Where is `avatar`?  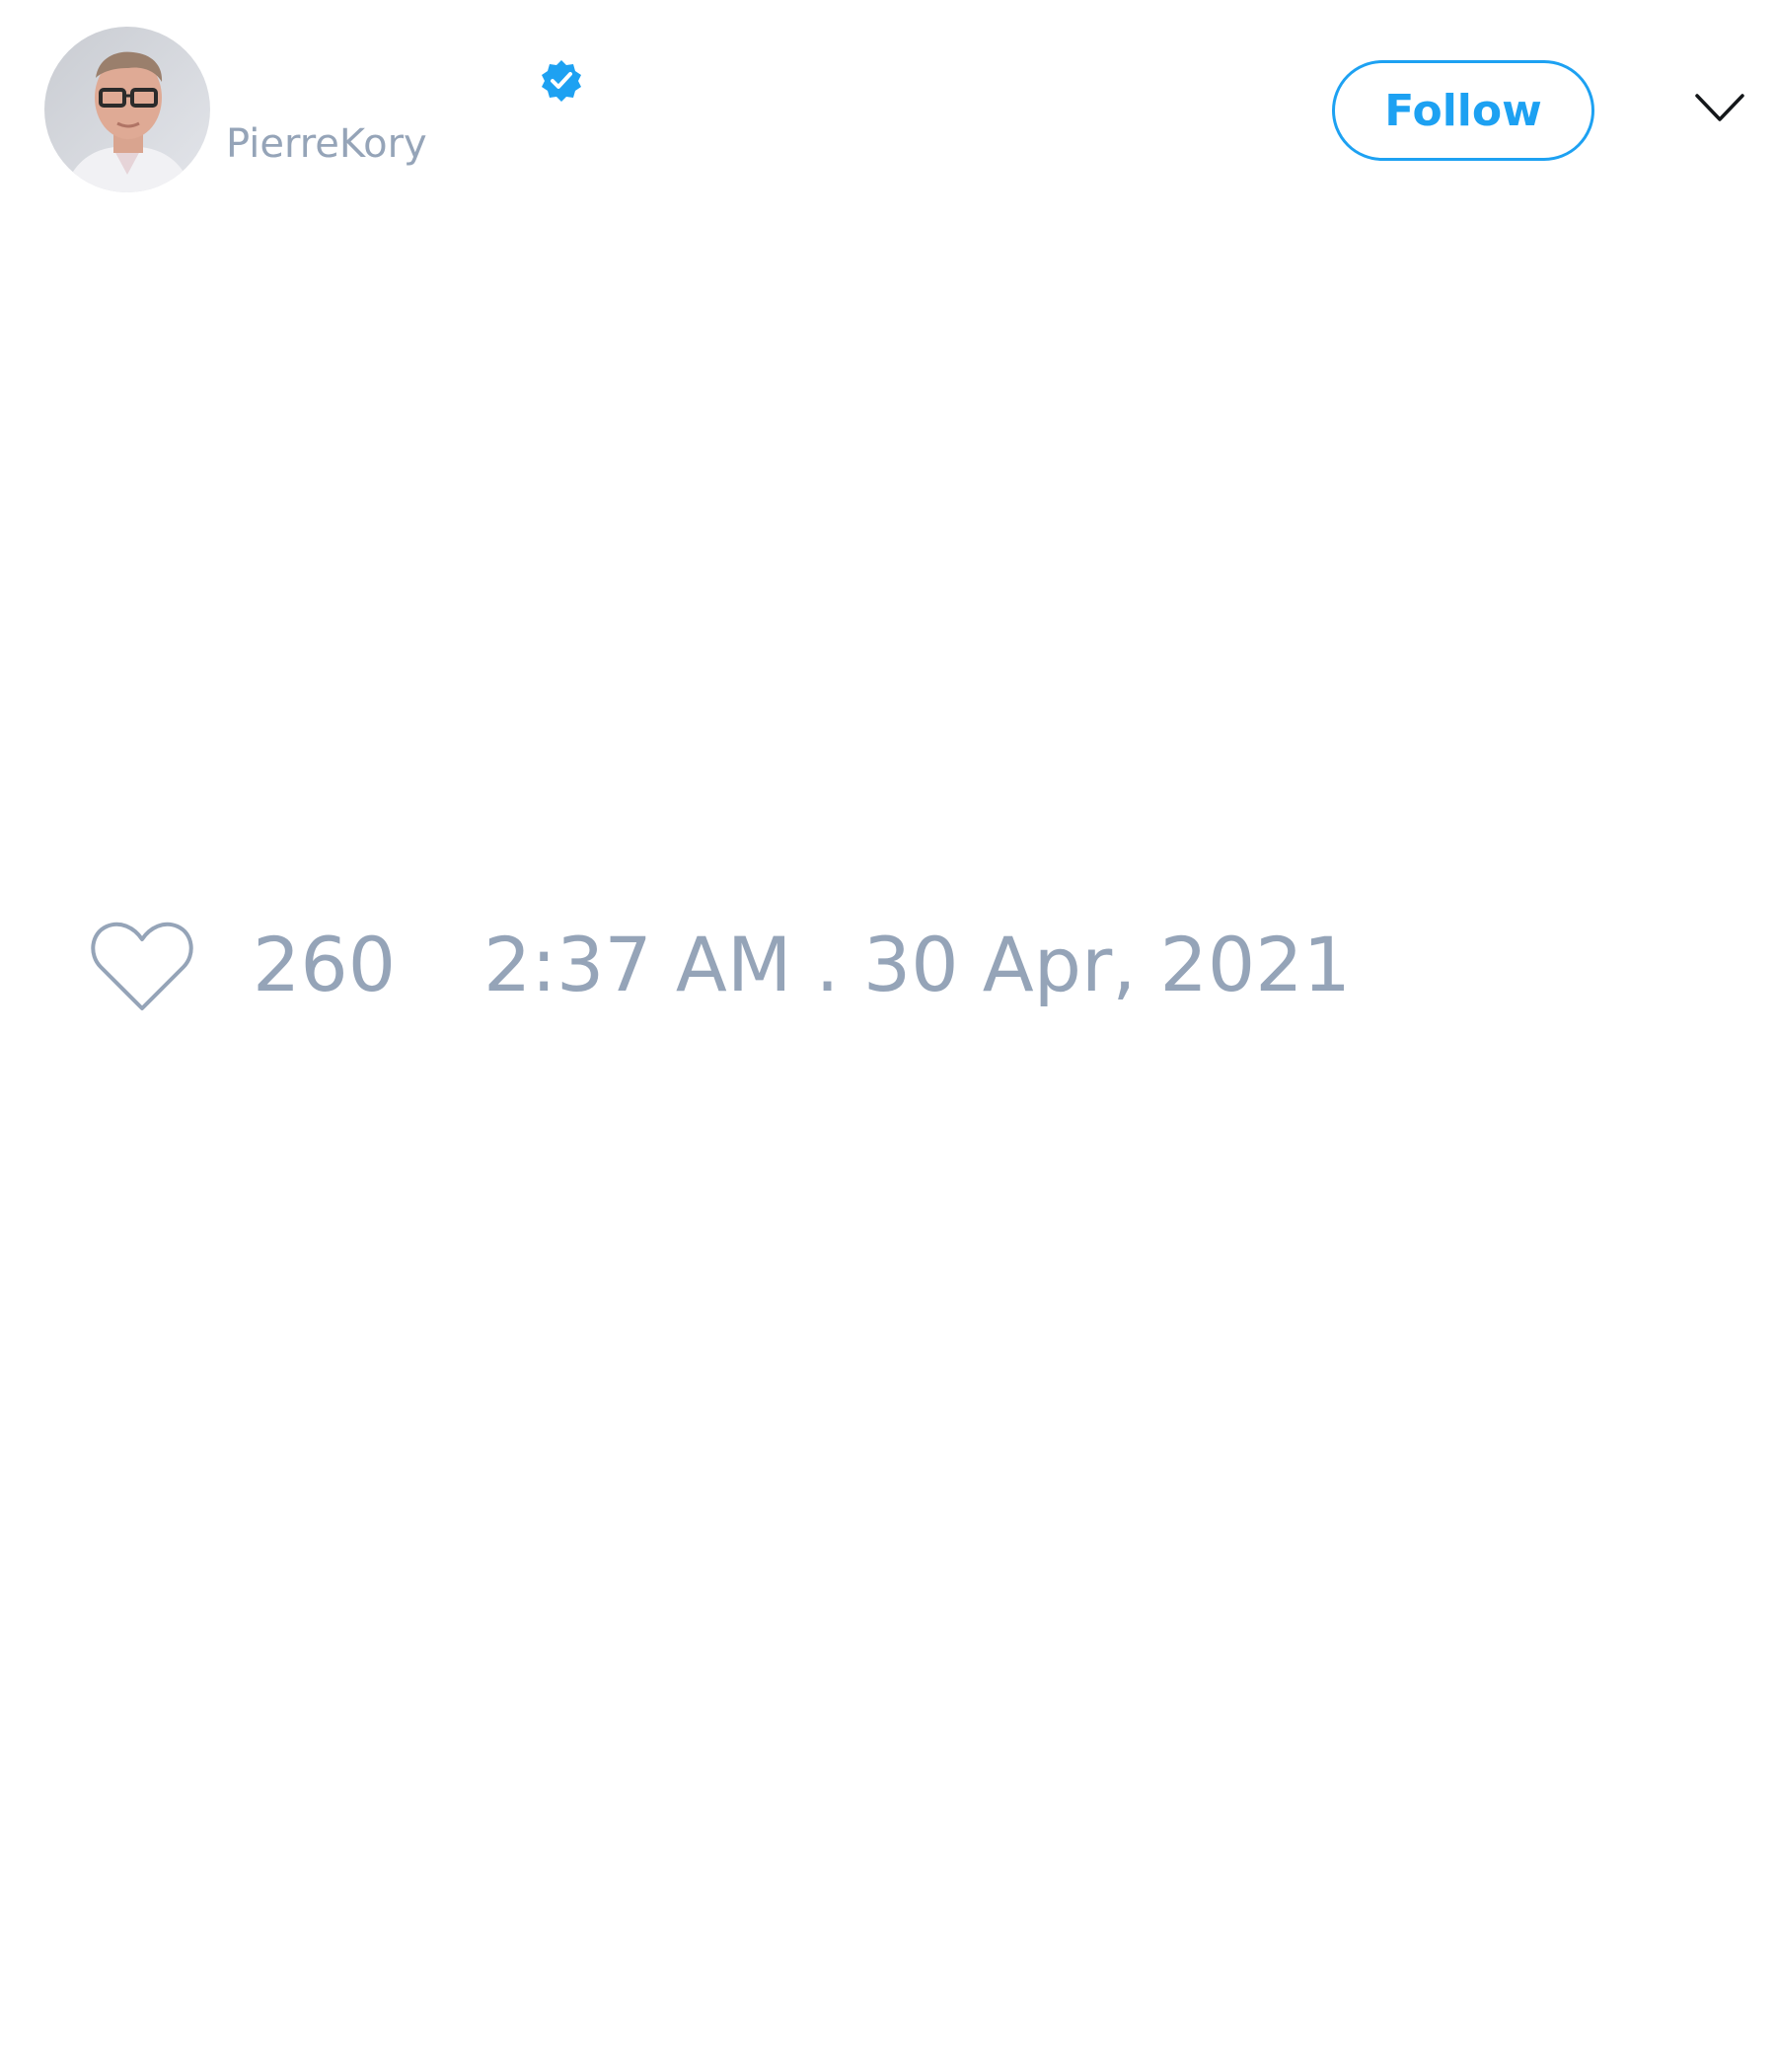
avatar is located at coordinates (127, 110).